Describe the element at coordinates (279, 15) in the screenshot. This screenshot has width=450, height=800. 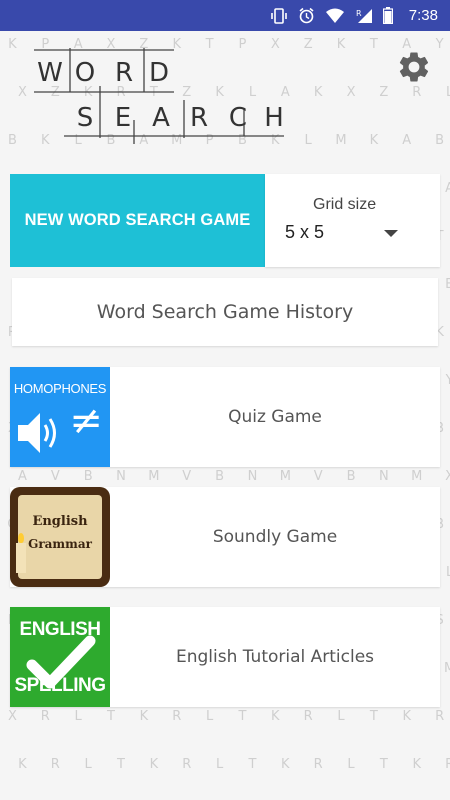
I see `vibrate-icon` at that location.